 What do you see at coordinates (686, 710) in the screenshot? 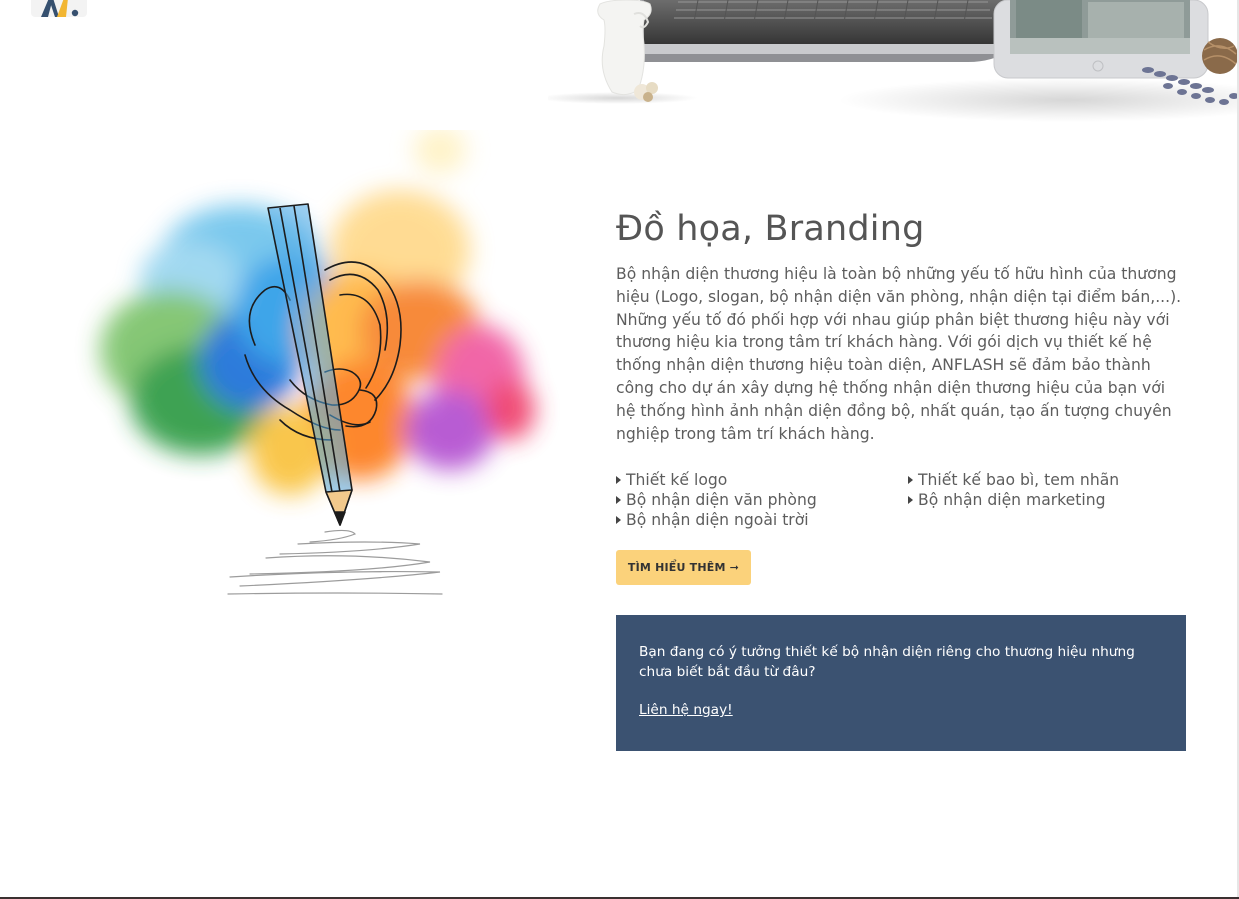
I see `contact-now-link: Liên hệ ngay!` at bounding box center [686, 710].